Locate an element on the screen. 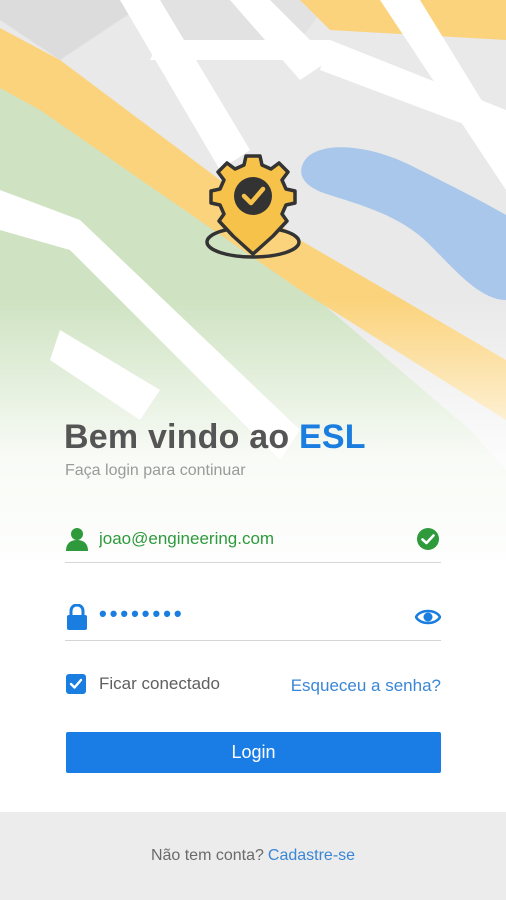 Image resolution: width=506 pixels, height=900 pixels. email-field: joao@engineering.com is located at coordinates (253, 539).